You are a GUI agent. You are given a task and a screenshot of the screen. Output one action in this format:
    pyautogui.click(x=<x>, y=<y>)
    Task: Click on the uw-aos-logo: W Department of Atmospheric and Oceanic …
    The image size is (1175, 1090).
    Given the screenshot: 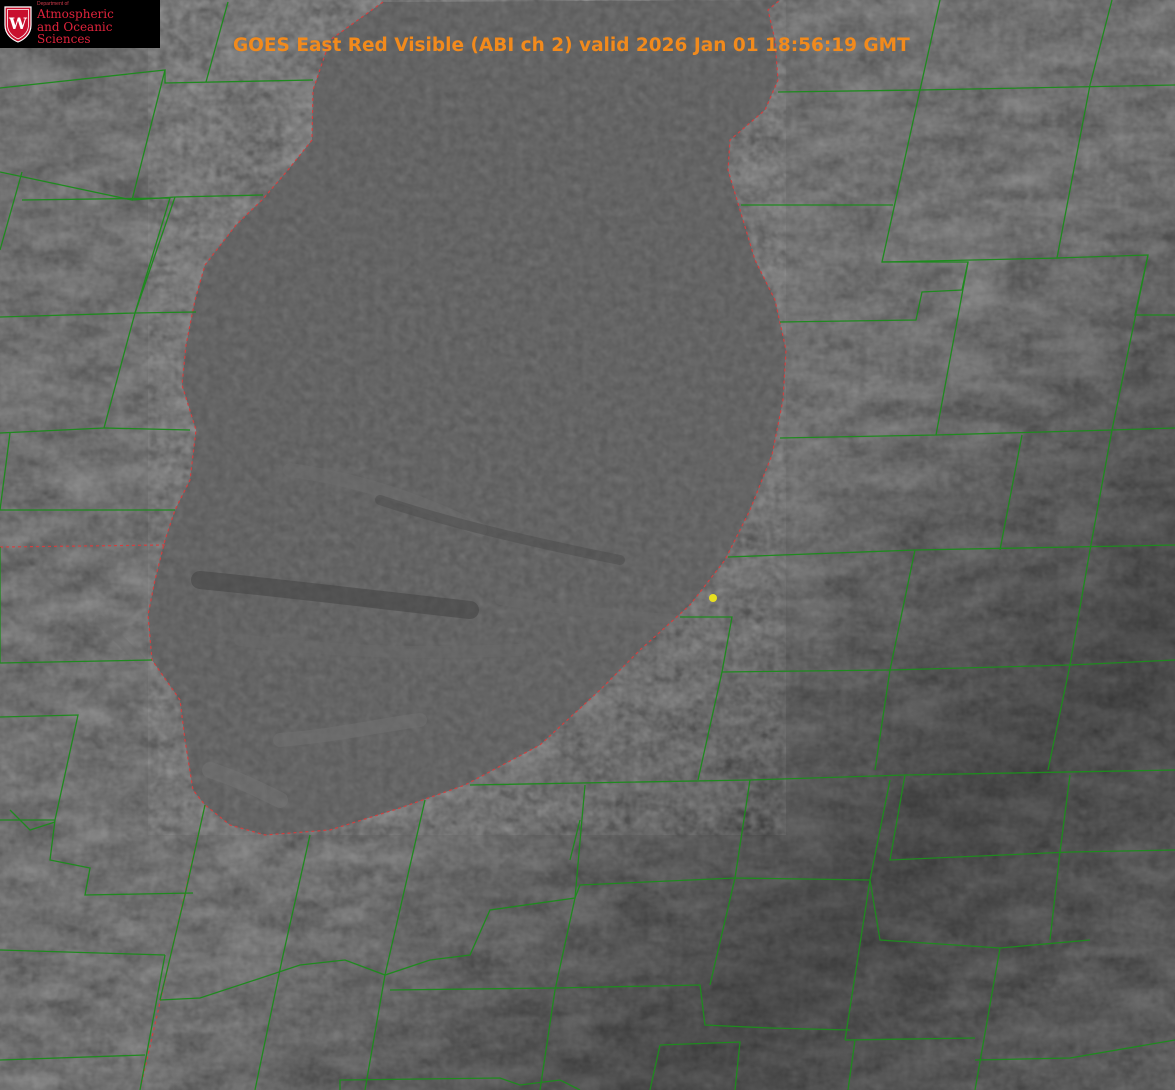 What is the action you would take?
    pyautogui.click(x=80, y=24)
    